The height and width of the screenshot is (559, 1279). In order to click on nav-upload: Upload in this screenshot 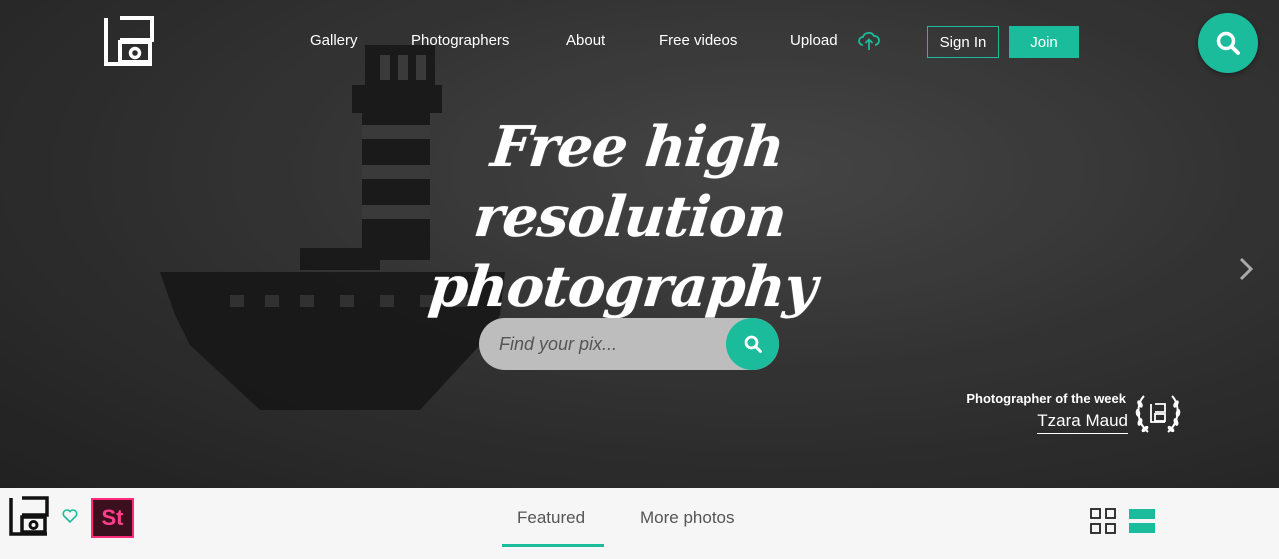, I will do `click(814, 40)`.